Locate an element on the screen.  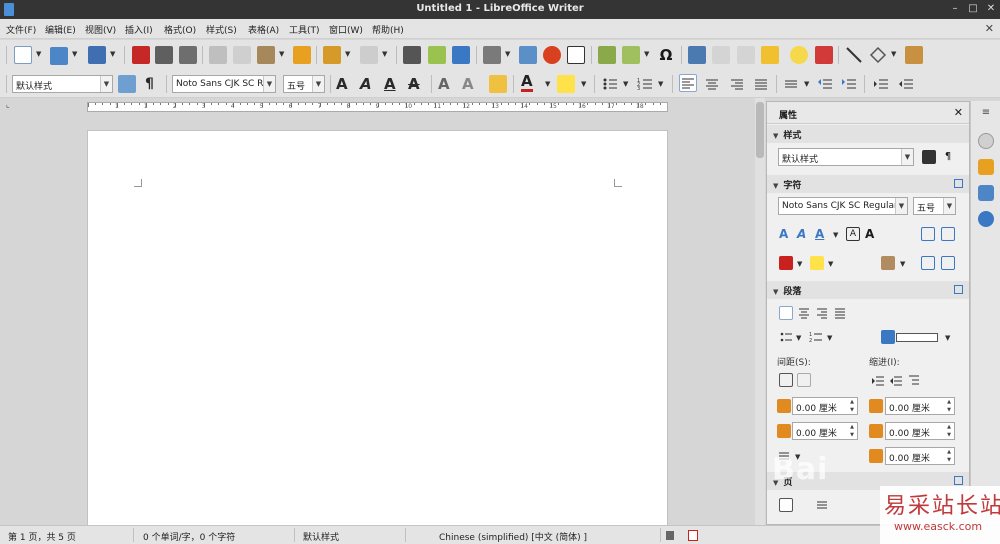
maximize-button: □ is located at coordinates (973, 9).